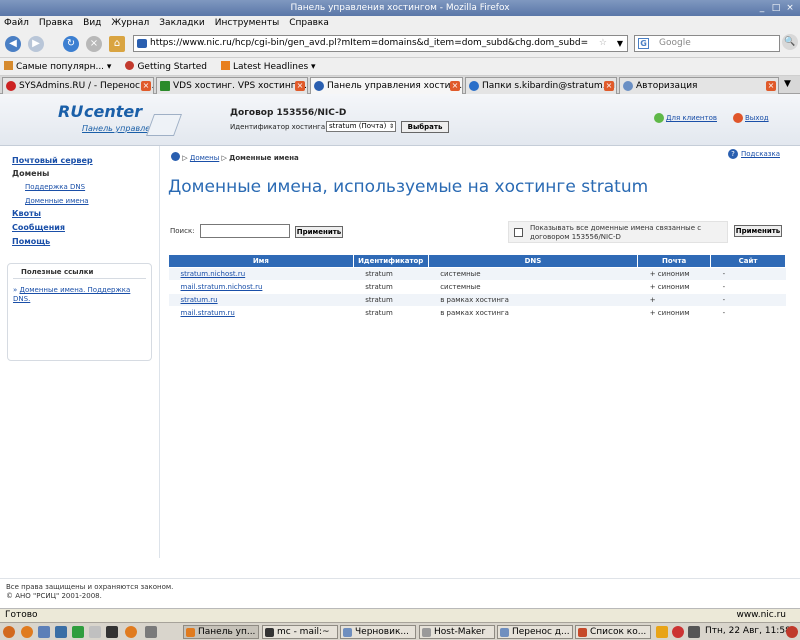 Image resolution: width=800 pixels, height=640 pixels. I want to click on clients-link: Для клиентов, so click(685, 118).